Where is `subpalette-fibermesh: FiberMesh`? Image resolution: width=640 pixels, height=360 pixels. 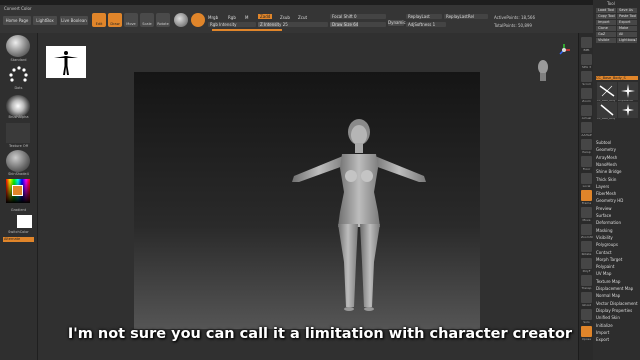
subpalette-fibermesh: FiberMesh is located at coordinates (606, 194).